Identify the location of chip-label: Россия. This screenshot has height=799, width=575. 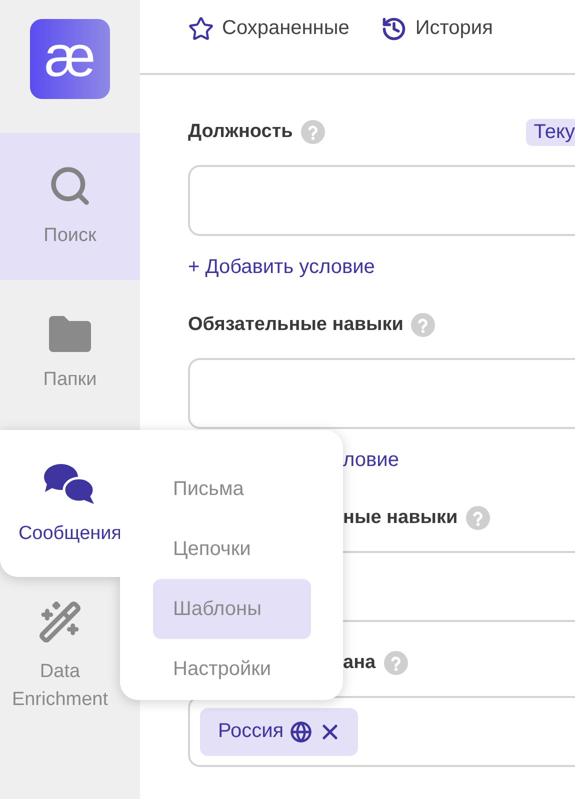
(251, 731).